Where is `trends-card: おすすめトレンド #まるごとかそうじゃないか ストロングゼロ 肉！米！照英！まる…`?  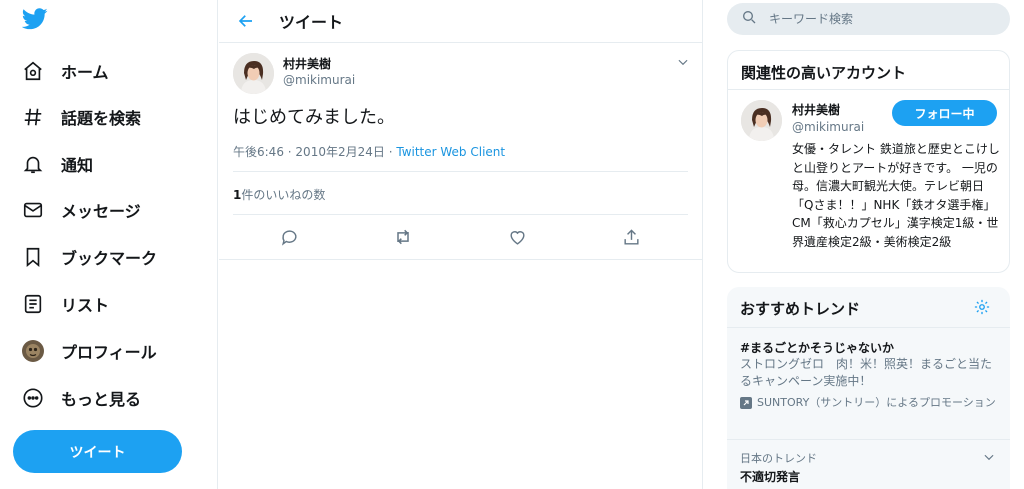
trends-card: おすすめトレンド #まるごとかそうじゃないか ストロングゼロ 肉！米！照英！まる… is located at coordinates (868, 388).